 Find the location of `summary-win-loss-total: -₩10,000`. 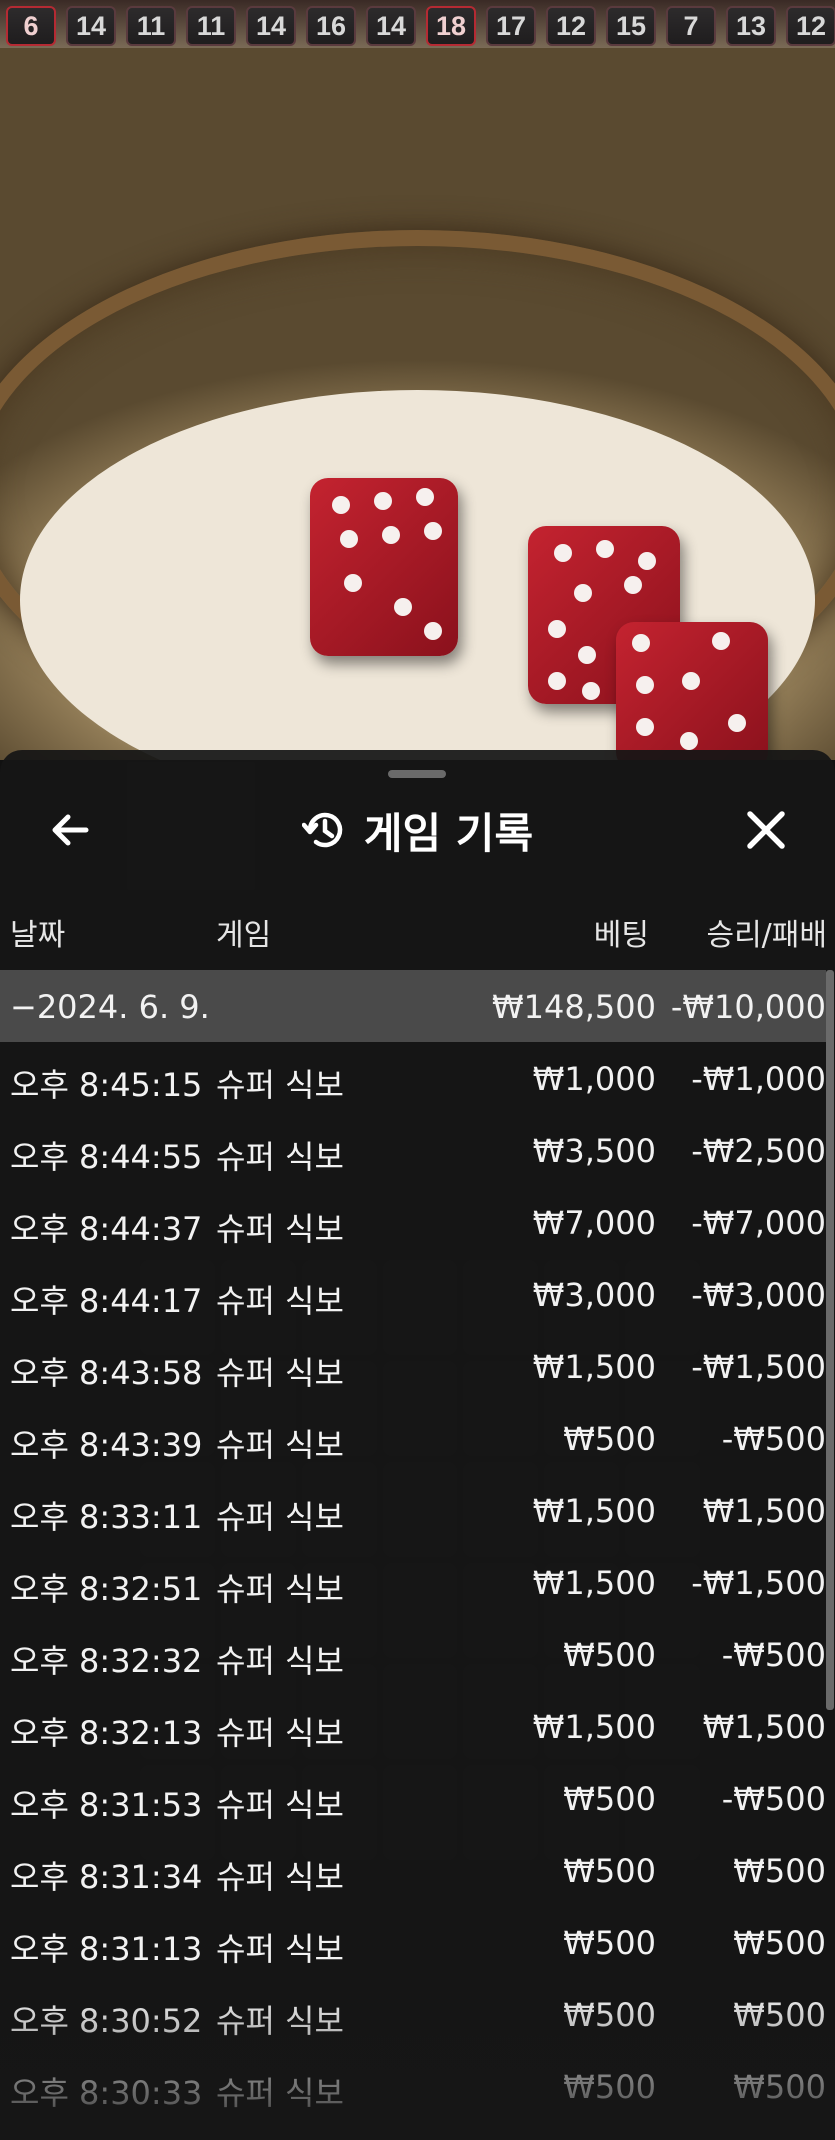

summary-win-loss-total: -₩10,000 is located at coordinates (748, 1007).